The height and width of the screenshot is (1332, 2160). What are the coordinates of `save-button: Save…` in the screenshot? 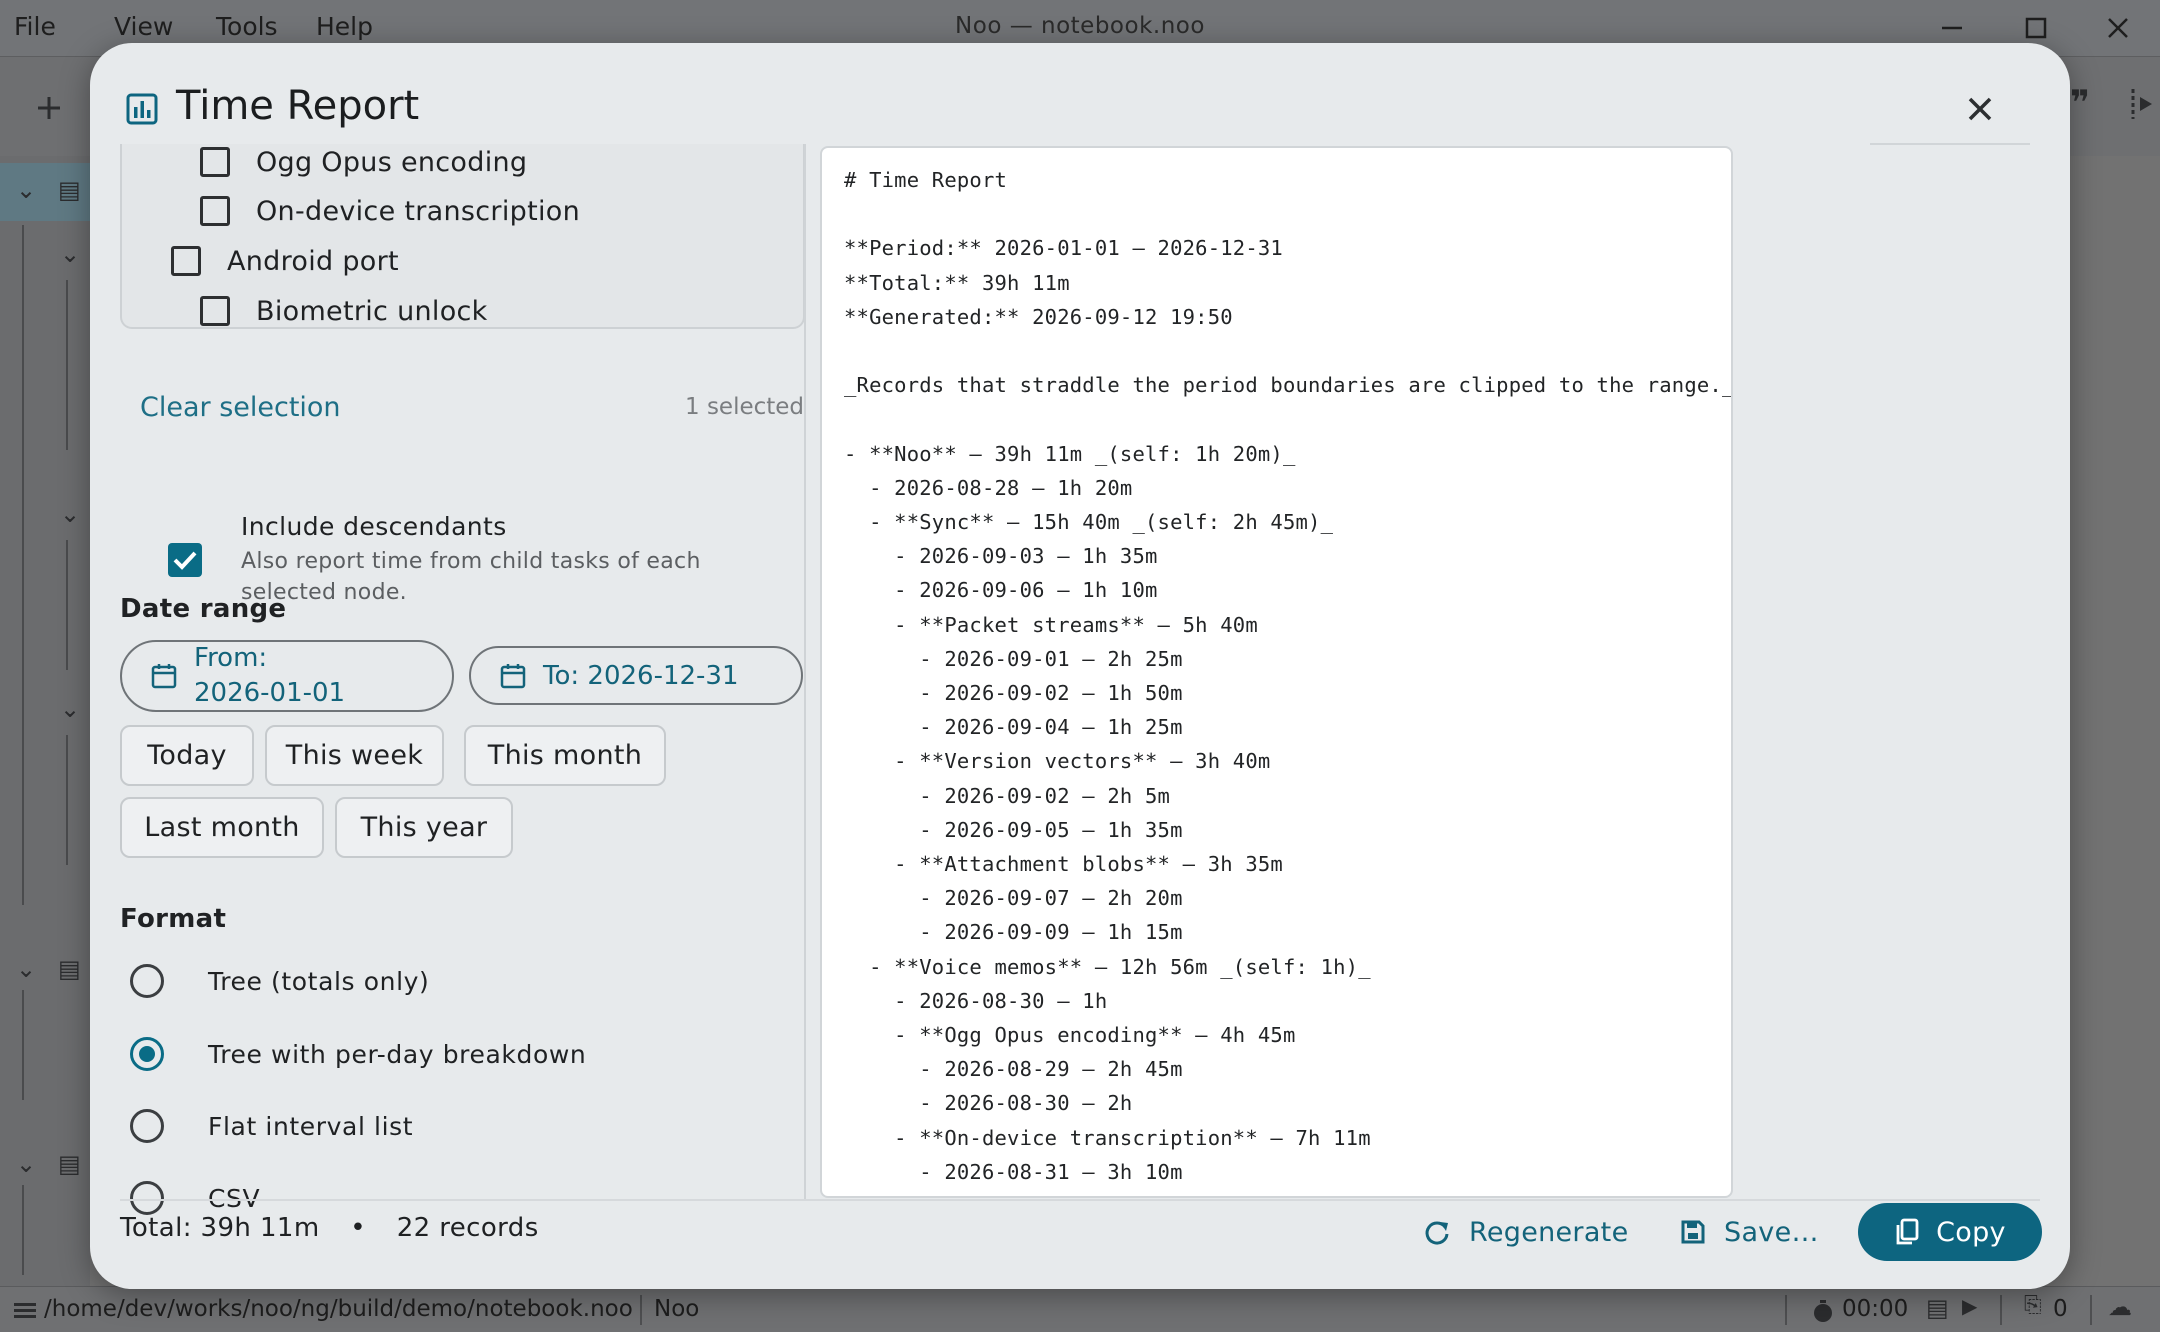 It's located at (1749, 1232).